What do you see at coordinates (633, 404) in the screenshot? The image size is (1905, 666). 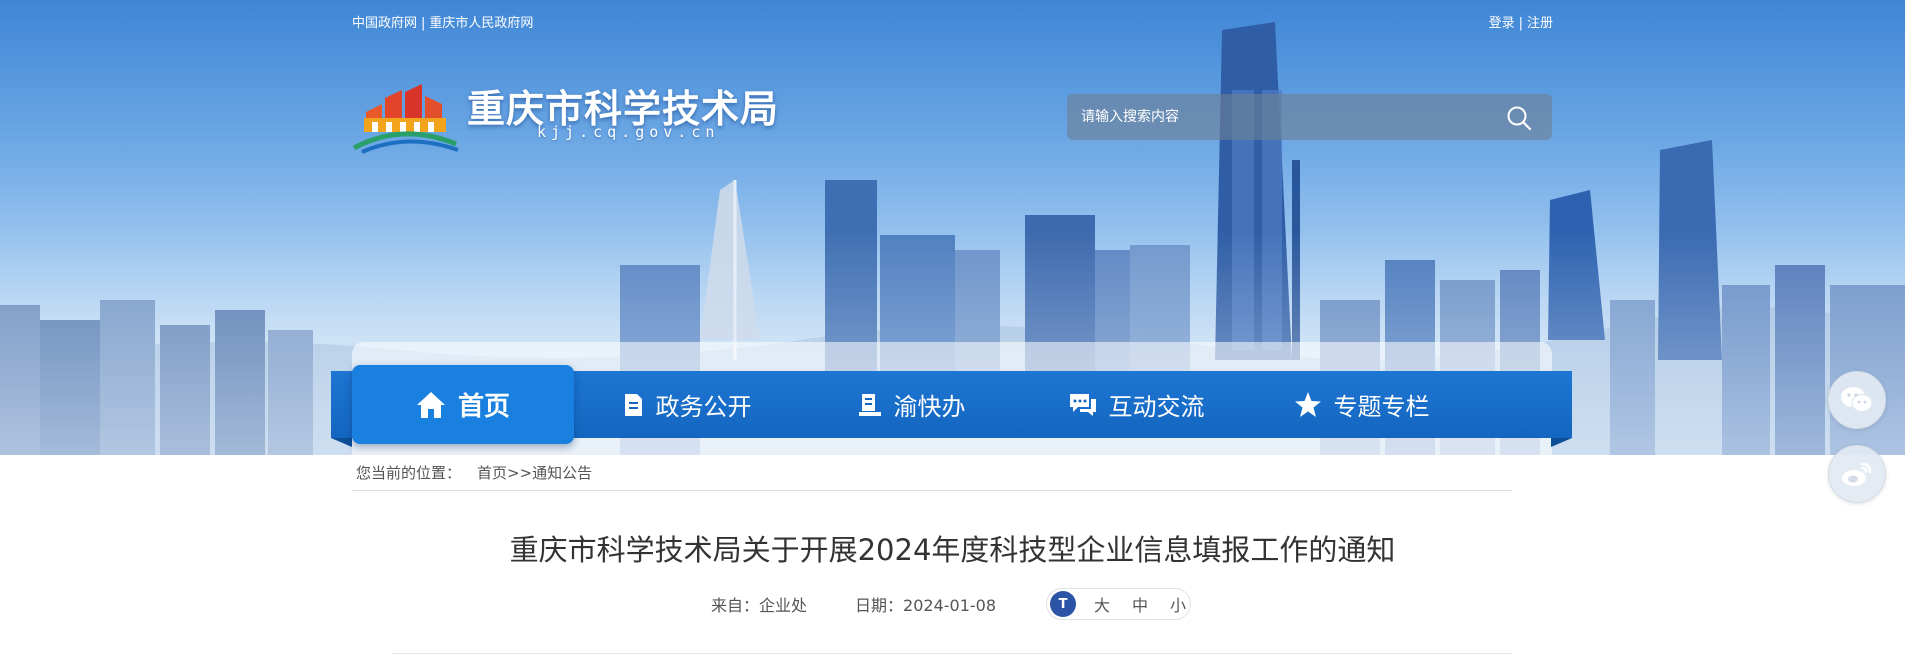 I see `document-icon` at bounding box center [633, 404].